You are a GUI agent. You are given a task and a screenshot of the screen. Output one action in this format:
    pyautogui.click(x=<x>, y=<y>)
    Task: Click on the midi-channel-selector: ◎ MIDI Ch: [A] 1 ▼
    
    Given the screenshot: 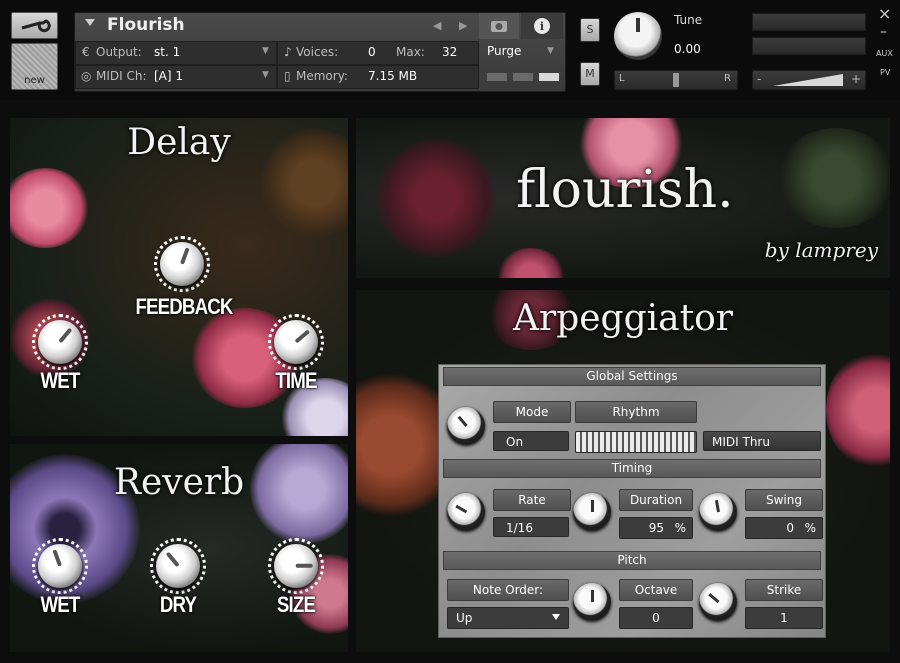 What is the action you would take?
    pyautogui.click(x=176, y=77)
    